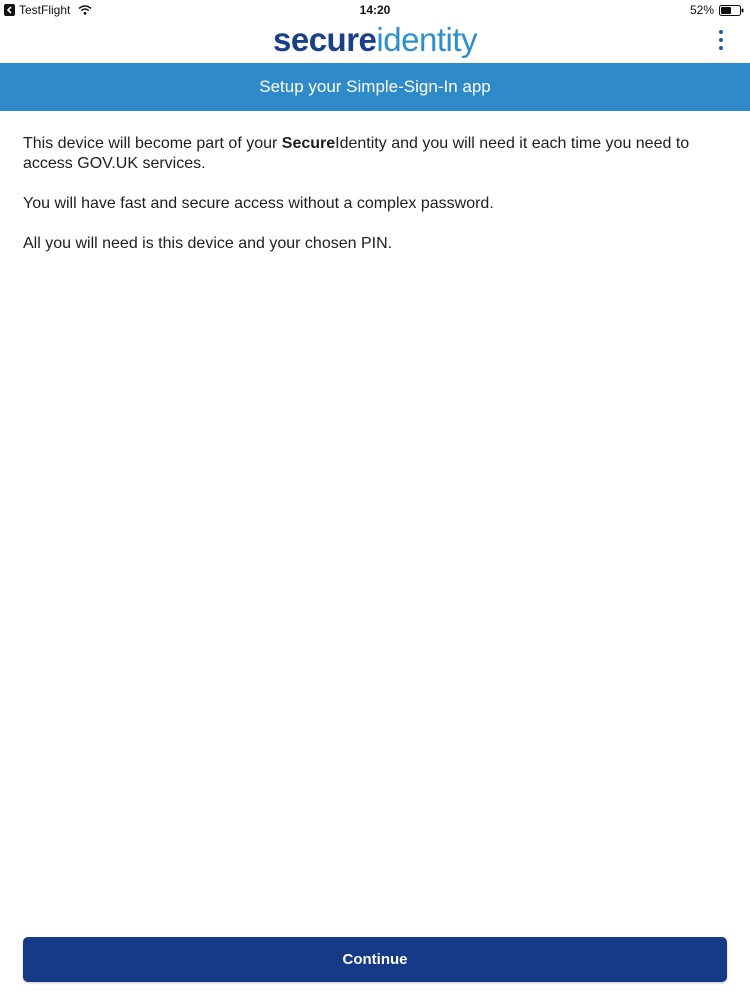  I want to click on secure-bold-text: Secure, so click(308, 143).